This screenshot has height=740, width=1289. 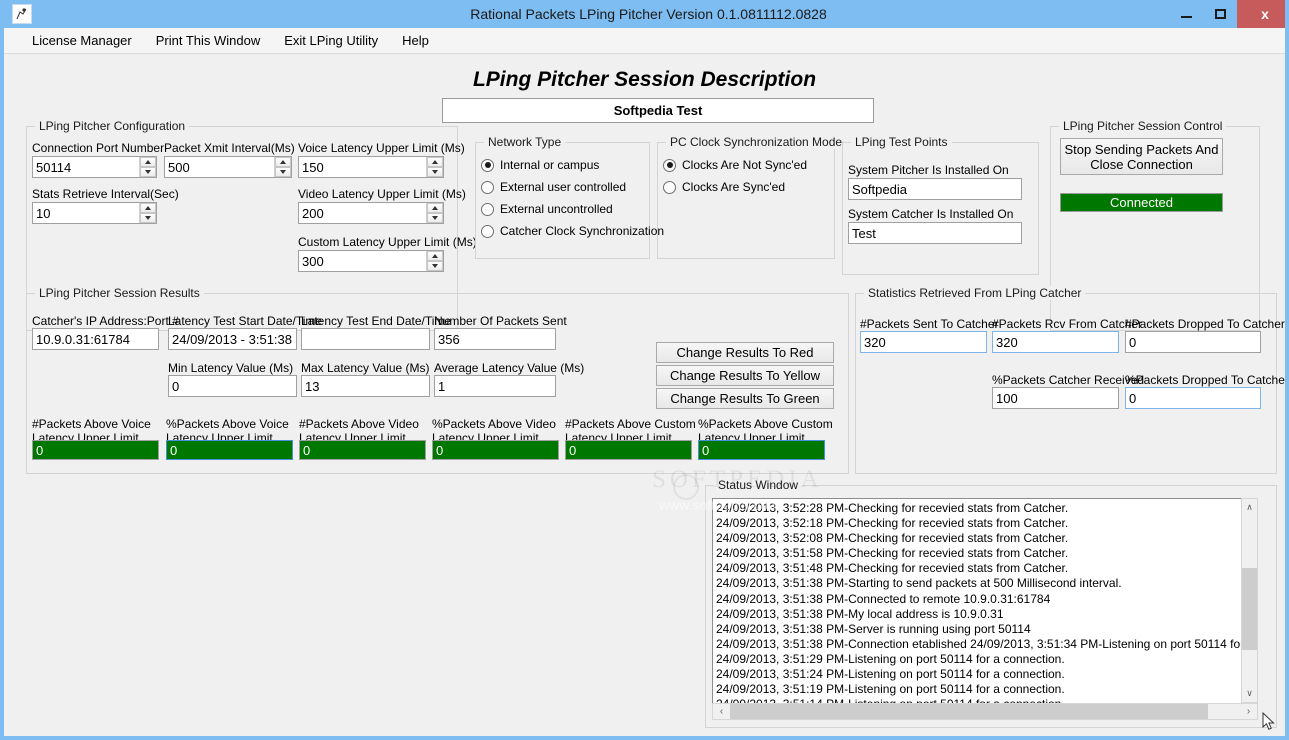 What do you see at coordinates (686, 487) in the screenshot?
I see `watermark-ring-icon` at bounding box center [686, 487].